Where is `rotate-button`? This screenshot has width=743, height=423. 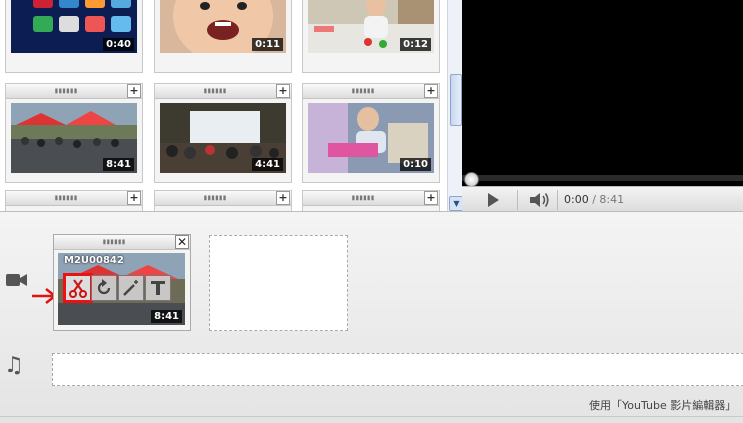
rotate-button is located at coordinates (104, 288).